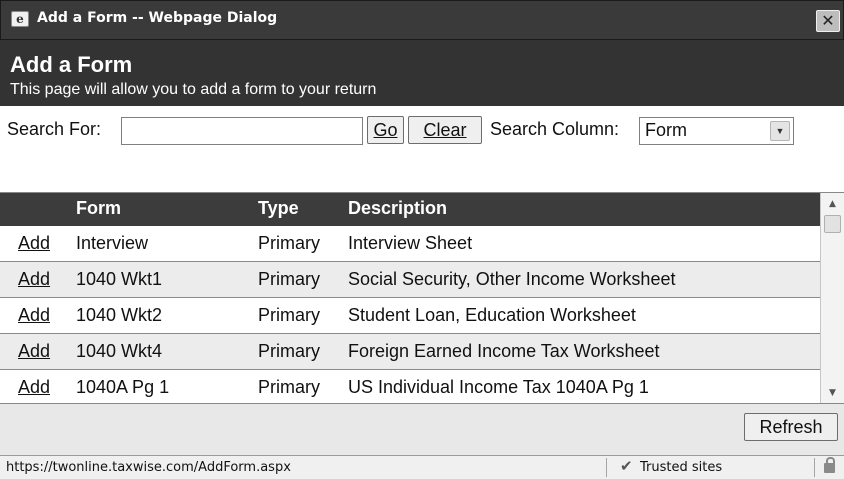 The width and height of the screenshot is (844, 479). I want to click on close-button: ✕, so click(828, 21).